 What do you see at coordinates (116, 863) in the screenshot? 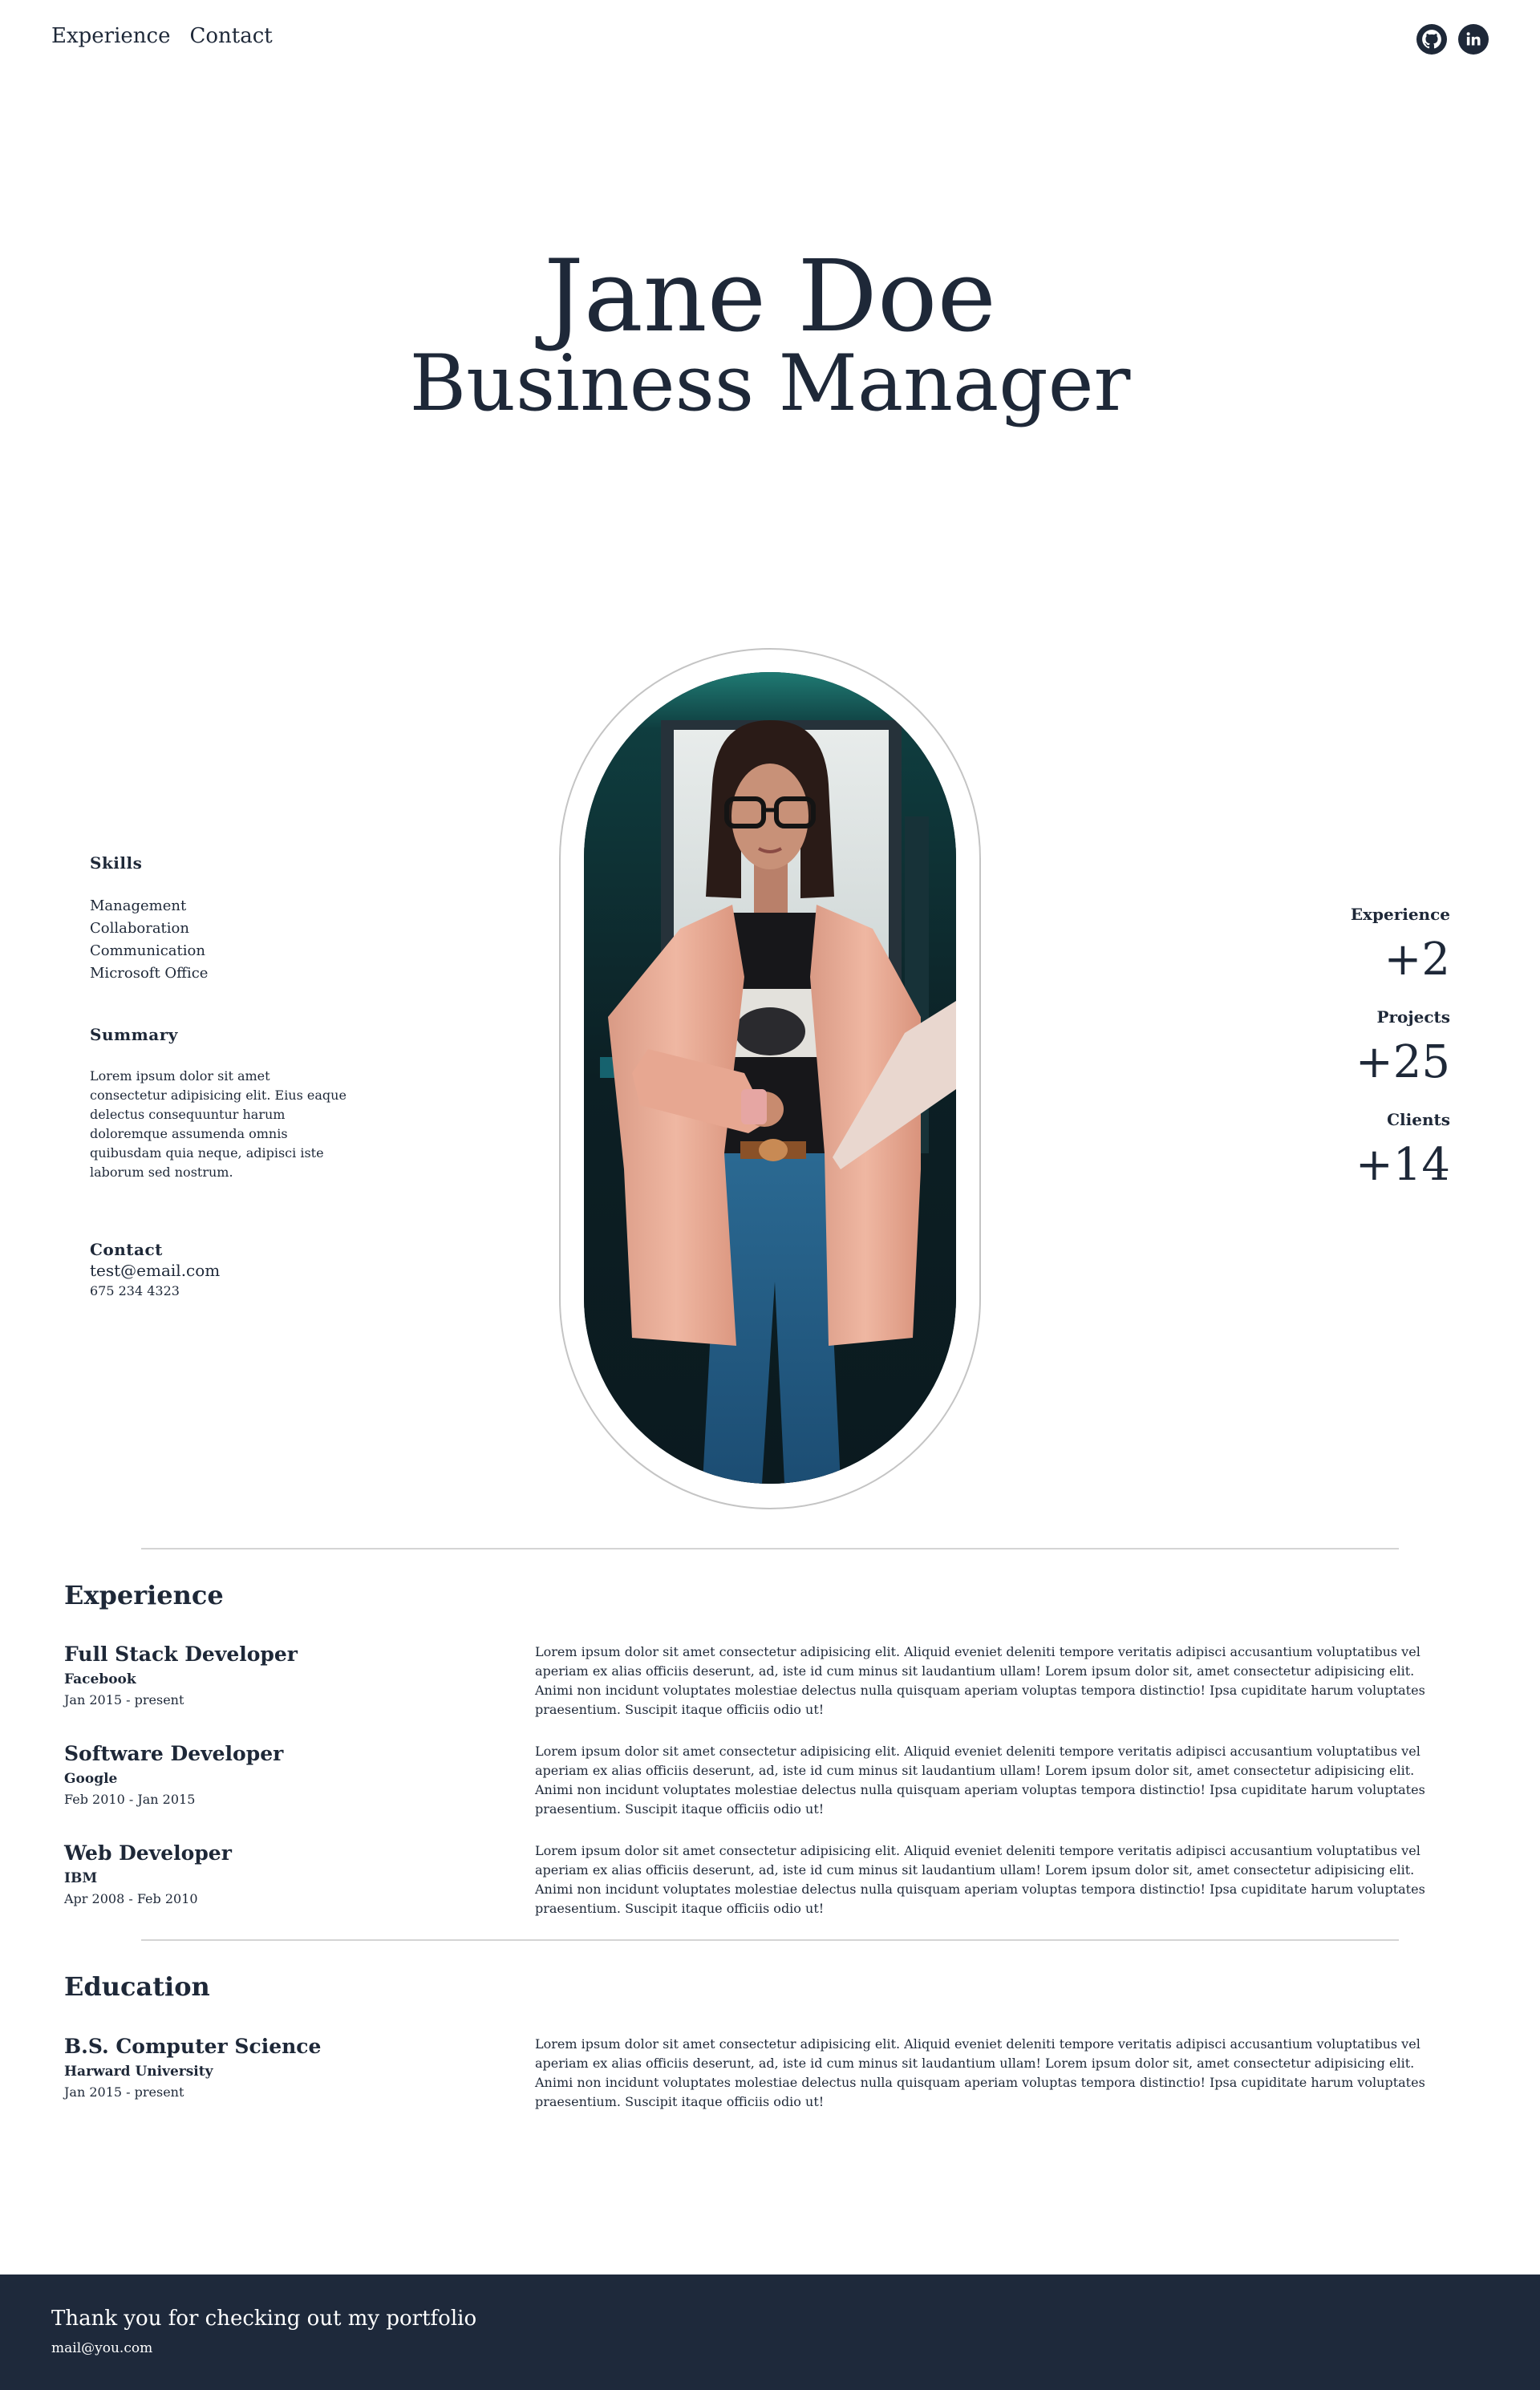
I see `skills-label: Skills` at bounding box center [116, 863].